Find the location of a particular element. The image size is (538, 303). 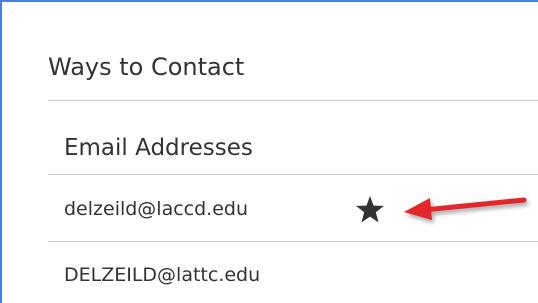

ways-to-contact-title: Ways to Contact is located at coordinates (146, 67).